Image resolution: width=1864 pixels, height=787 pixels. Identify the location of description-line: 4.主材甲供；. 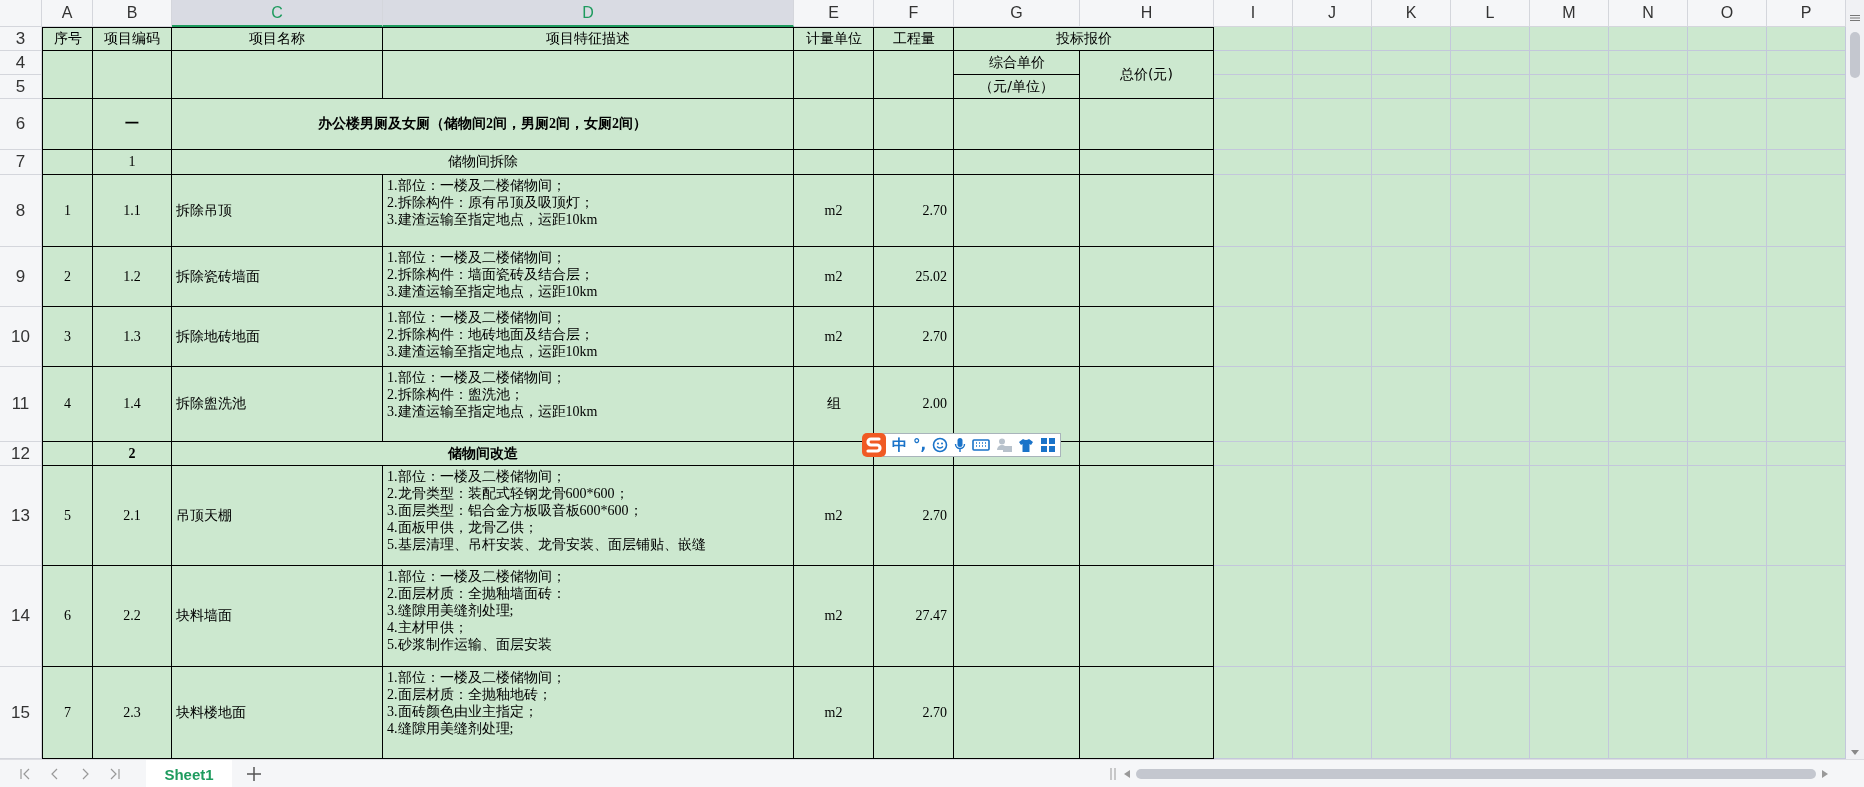
(427, 627).